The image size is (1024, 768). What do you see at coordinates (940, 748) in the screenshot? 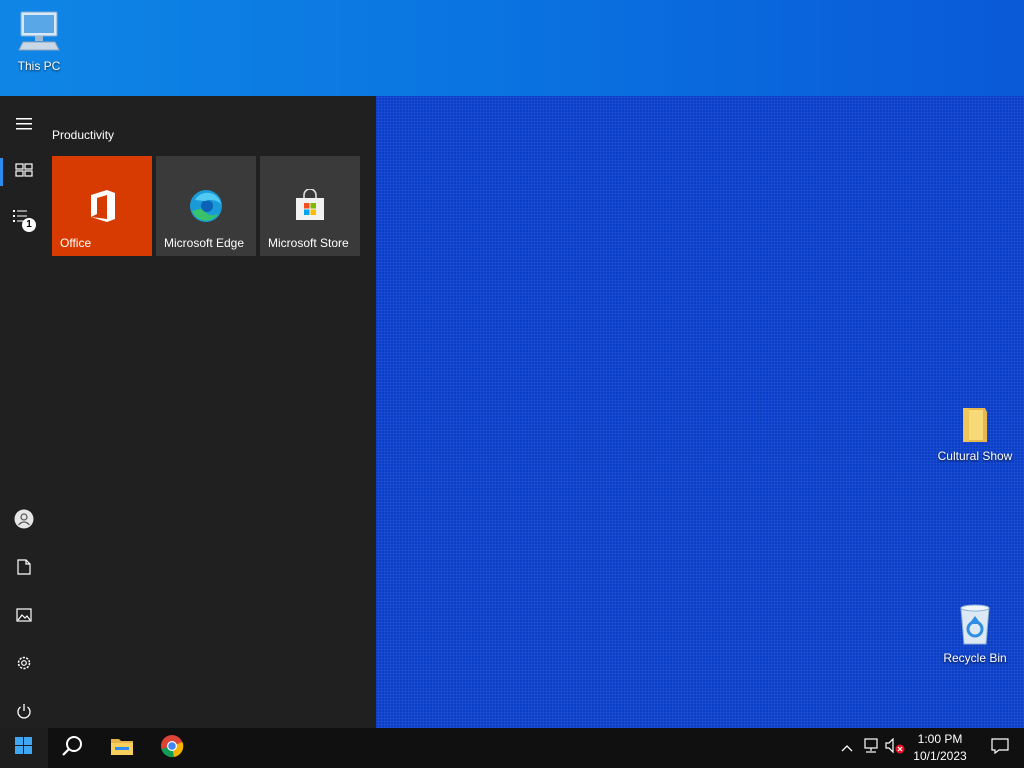
I see `clock: 1:00 PM 10/1/2023` at bounding box center [940, 748].